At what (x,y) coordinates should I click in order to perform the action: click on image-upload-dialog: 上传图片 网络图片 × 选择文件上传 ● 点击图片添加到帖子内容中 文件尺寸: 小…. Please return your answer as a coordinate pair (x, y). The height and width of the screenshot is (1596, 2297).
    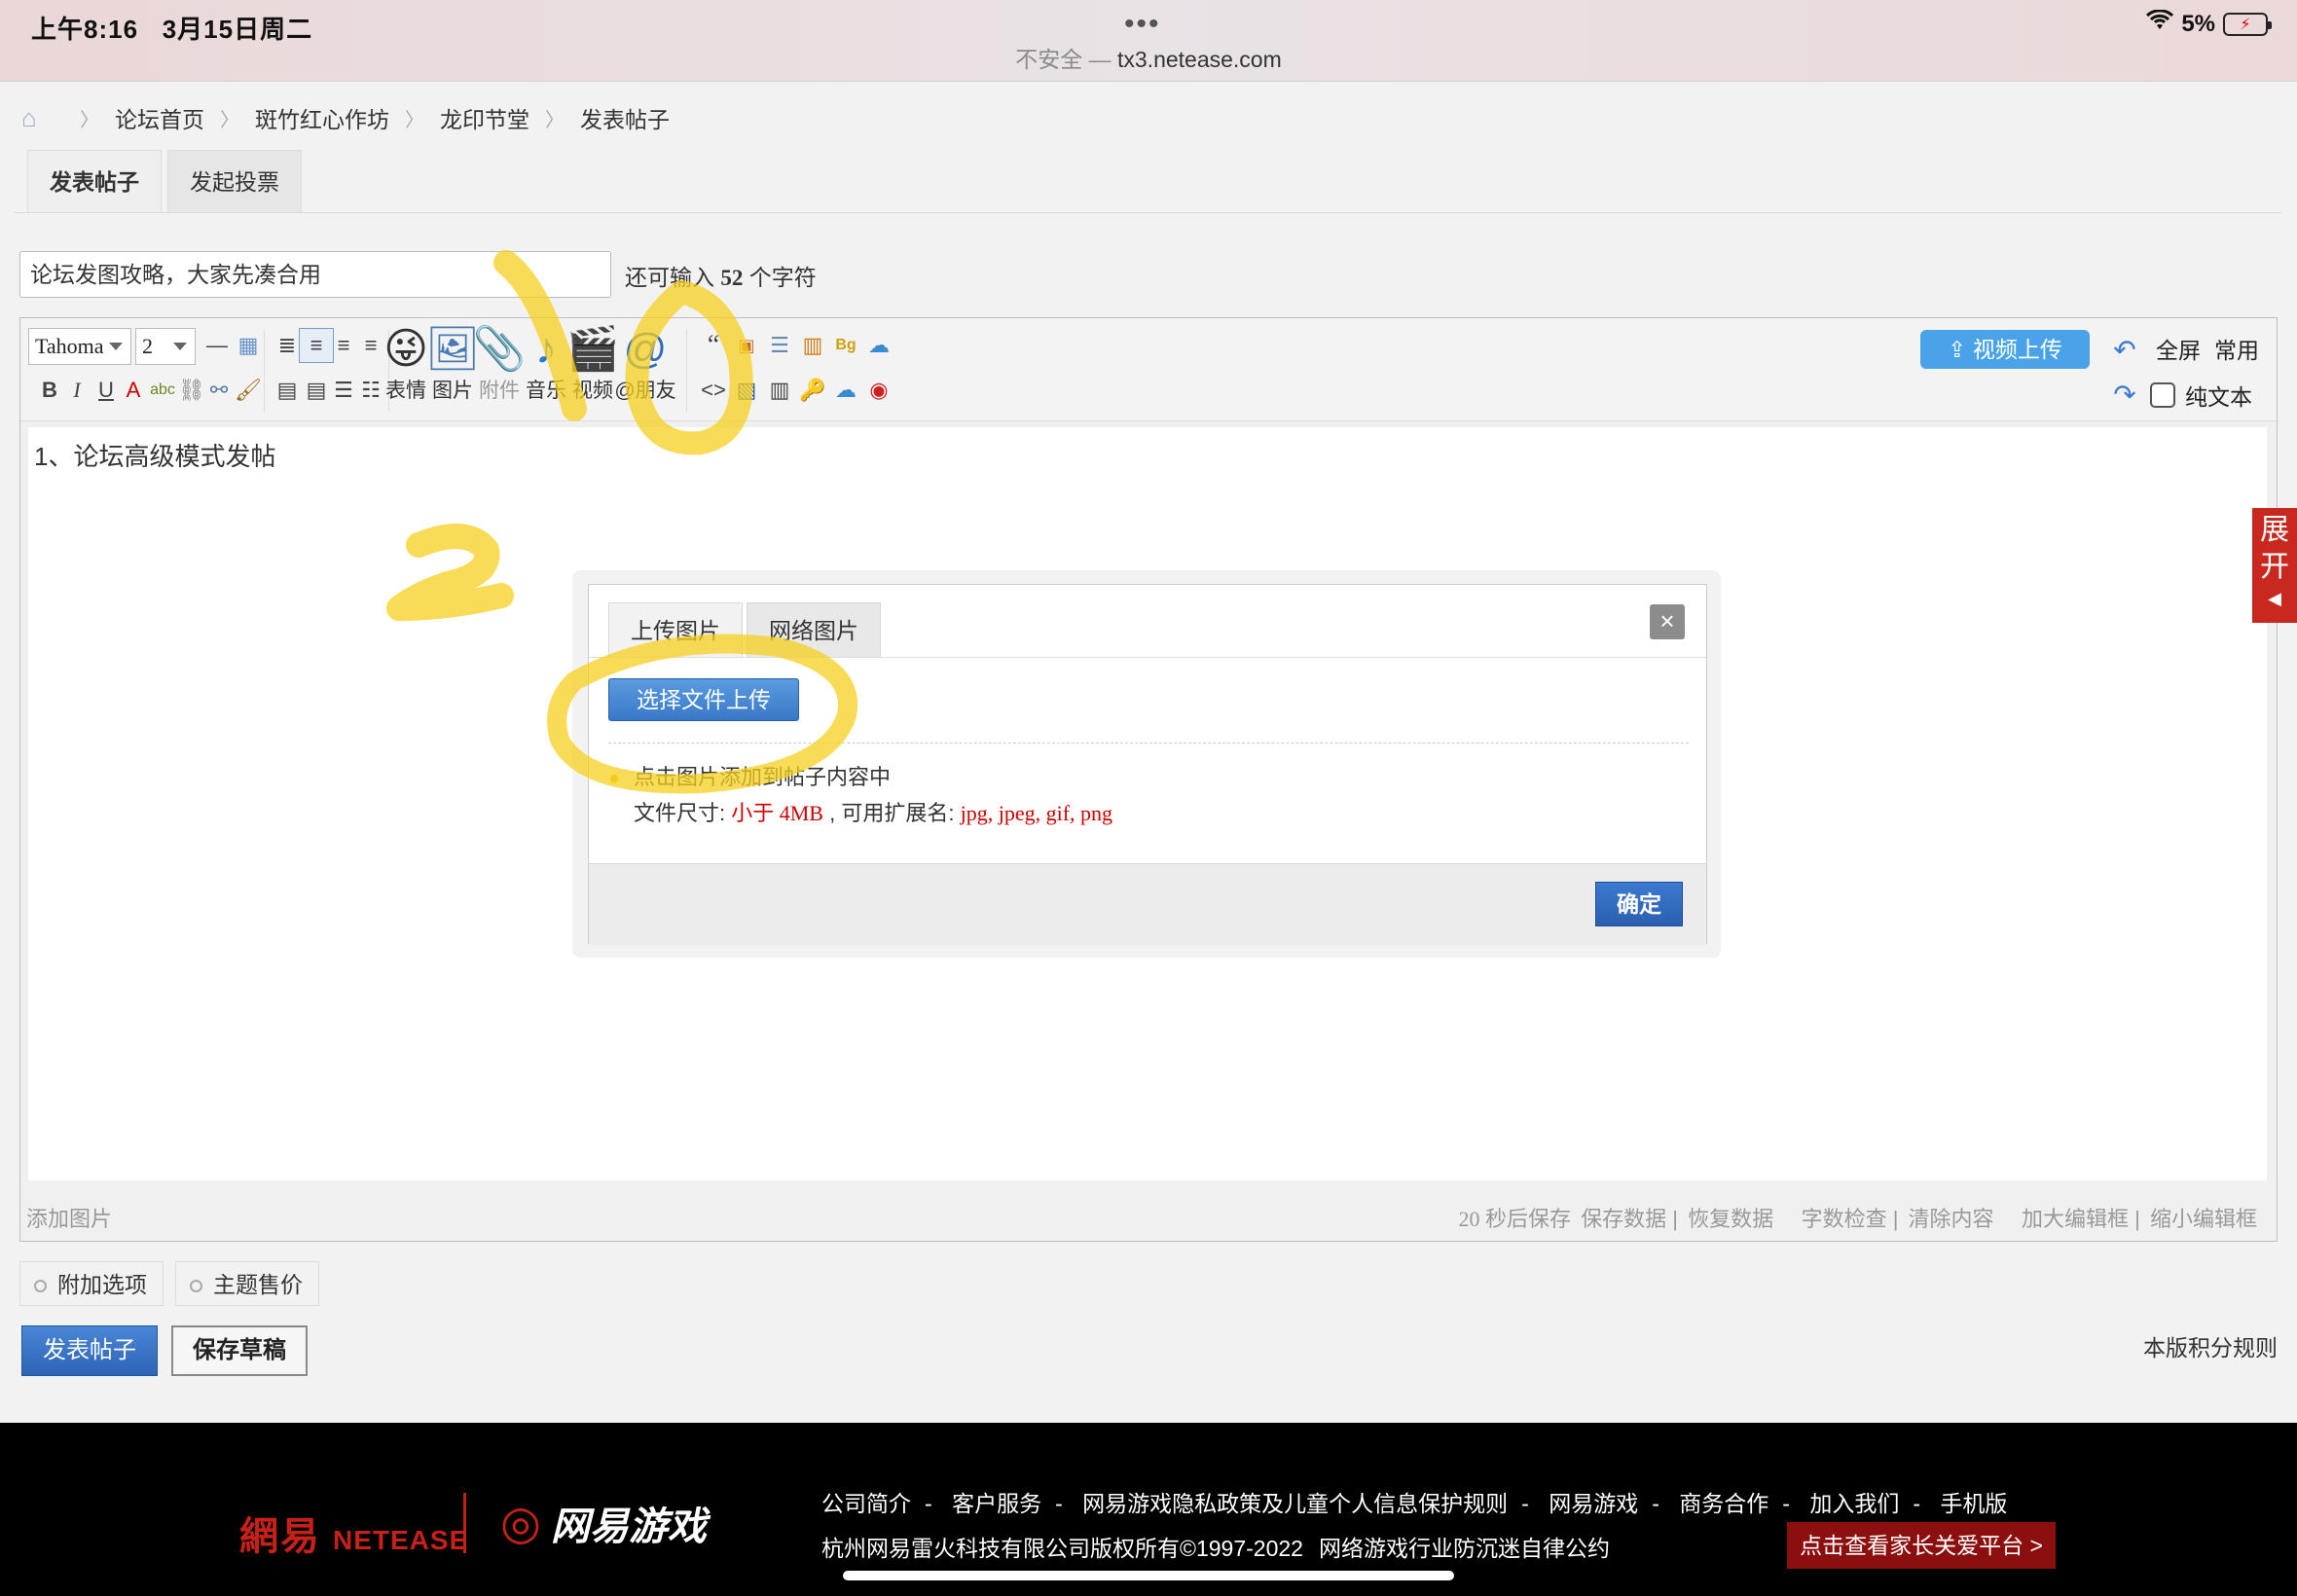
    Looking at the image, I should click on (1147, 764).